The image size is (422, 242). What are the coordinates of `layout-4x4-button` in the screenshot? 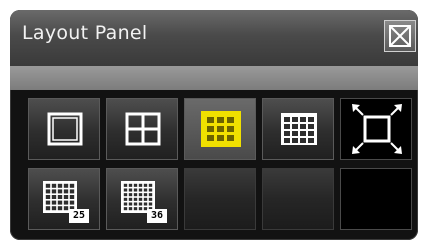 It's located at (298, 129).